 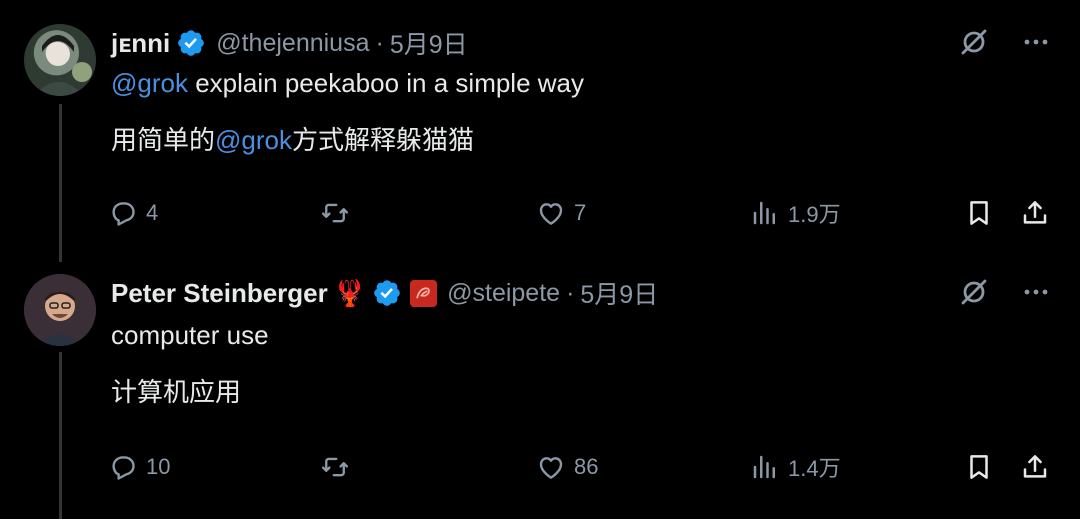 I want to click on tweet-text: explain peekaboo in a simple way, so click(x=386, y=83).